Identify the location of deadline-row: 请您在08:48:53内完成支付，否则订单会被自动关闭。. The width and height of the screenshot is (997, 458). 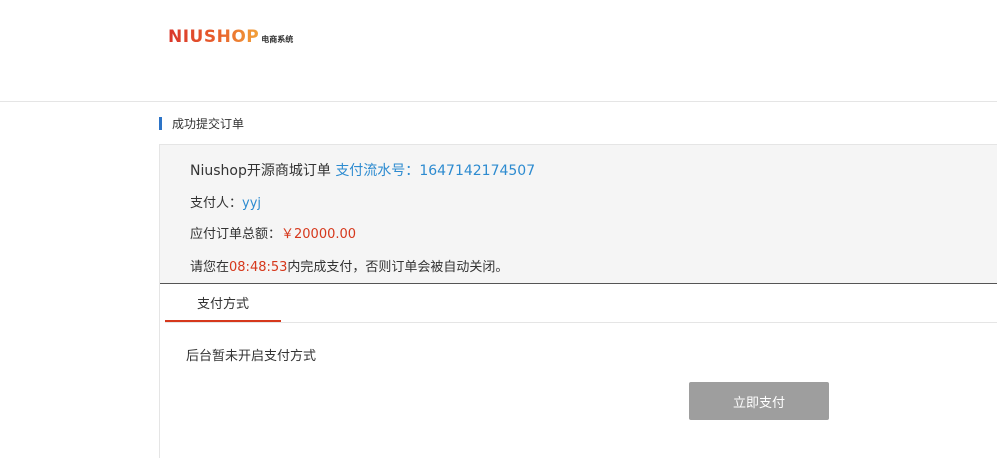
(349, 265).